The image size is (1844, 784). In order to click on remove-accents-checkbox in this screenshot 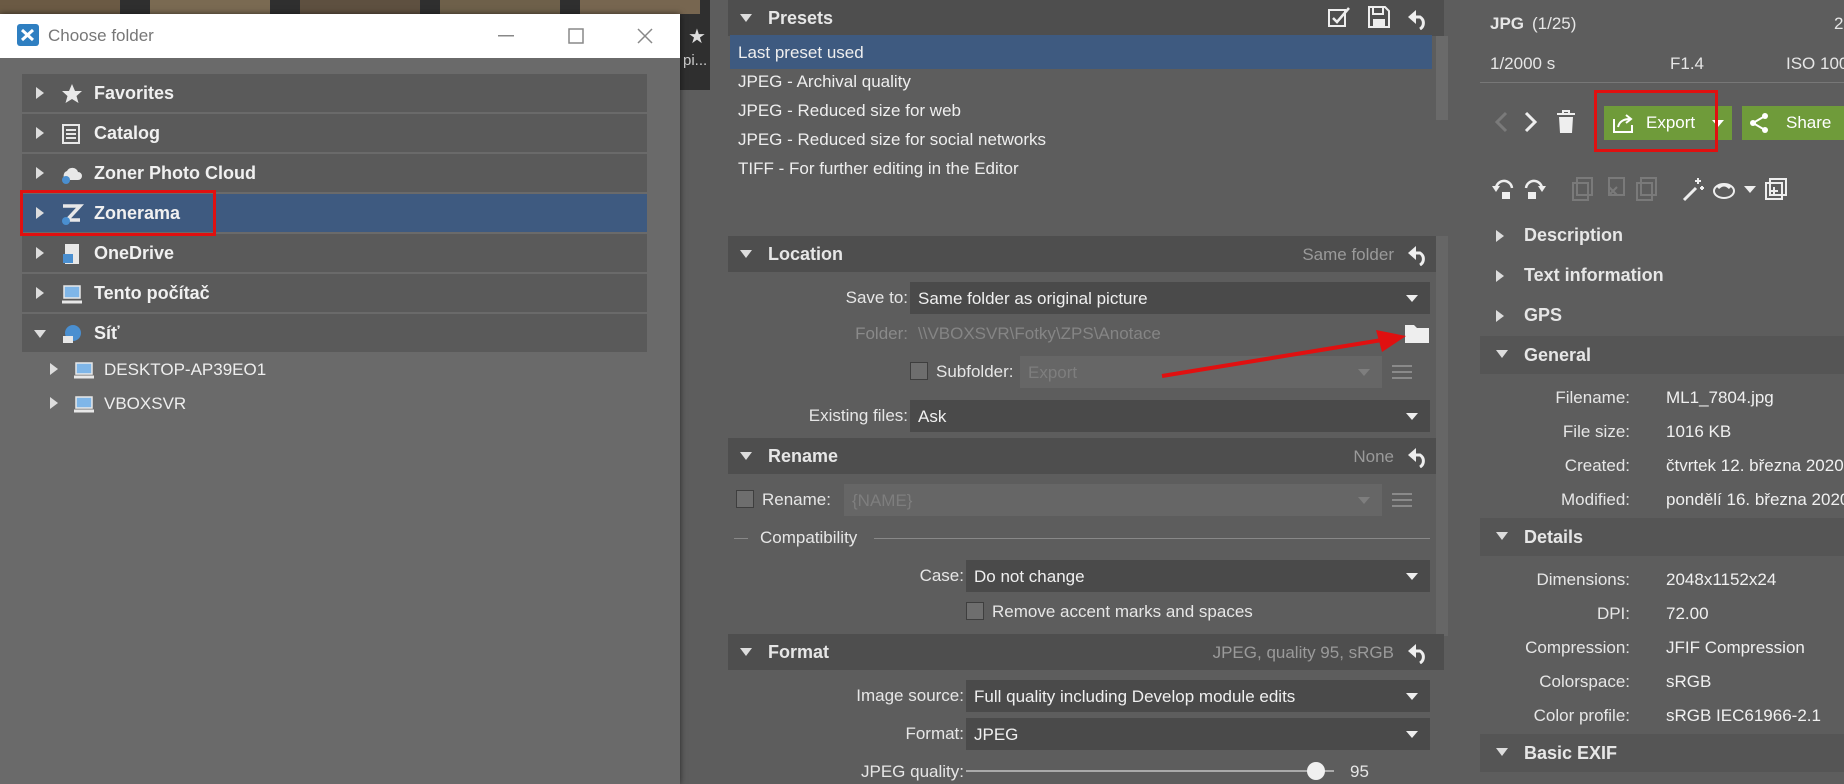, I will do `click(975, 611)`.